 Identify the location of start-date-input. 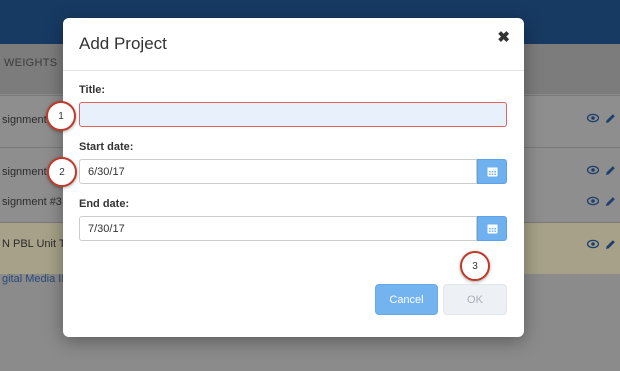
(278, 171).